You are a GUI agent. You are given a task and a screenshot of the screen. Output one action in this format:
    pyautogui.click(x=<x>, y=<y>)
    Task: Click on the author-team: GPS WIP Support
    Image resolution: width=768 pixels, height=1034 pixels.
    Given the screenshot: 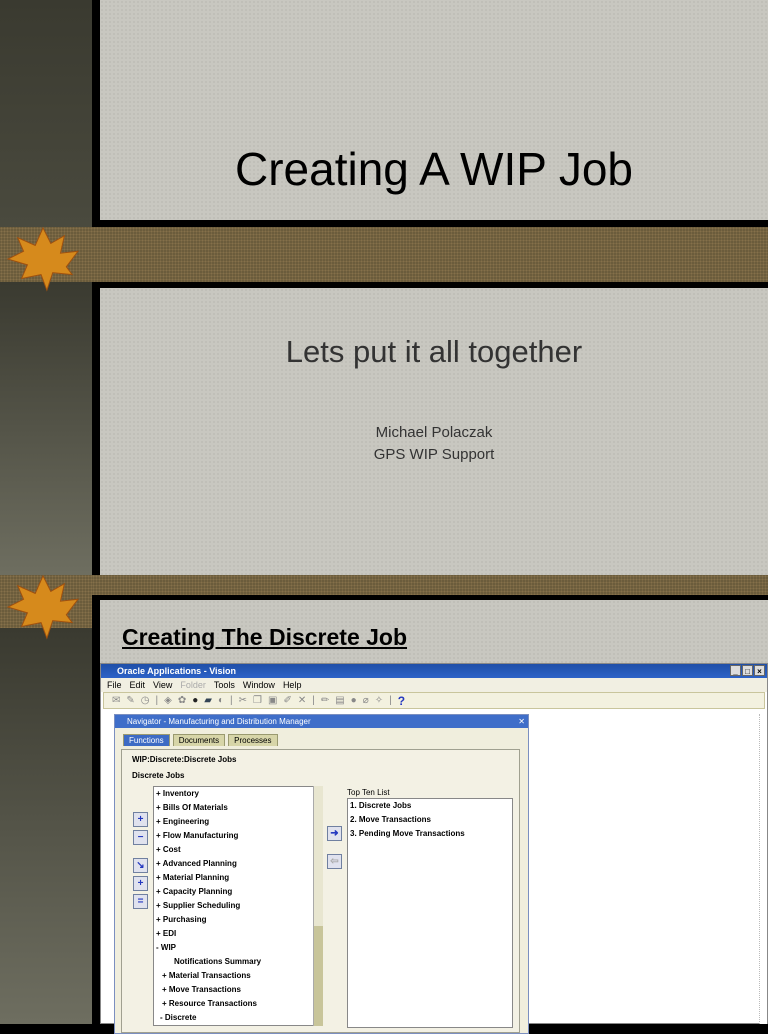 What is the action you would take?
    pyautogui.click(x=434, y=454)
    